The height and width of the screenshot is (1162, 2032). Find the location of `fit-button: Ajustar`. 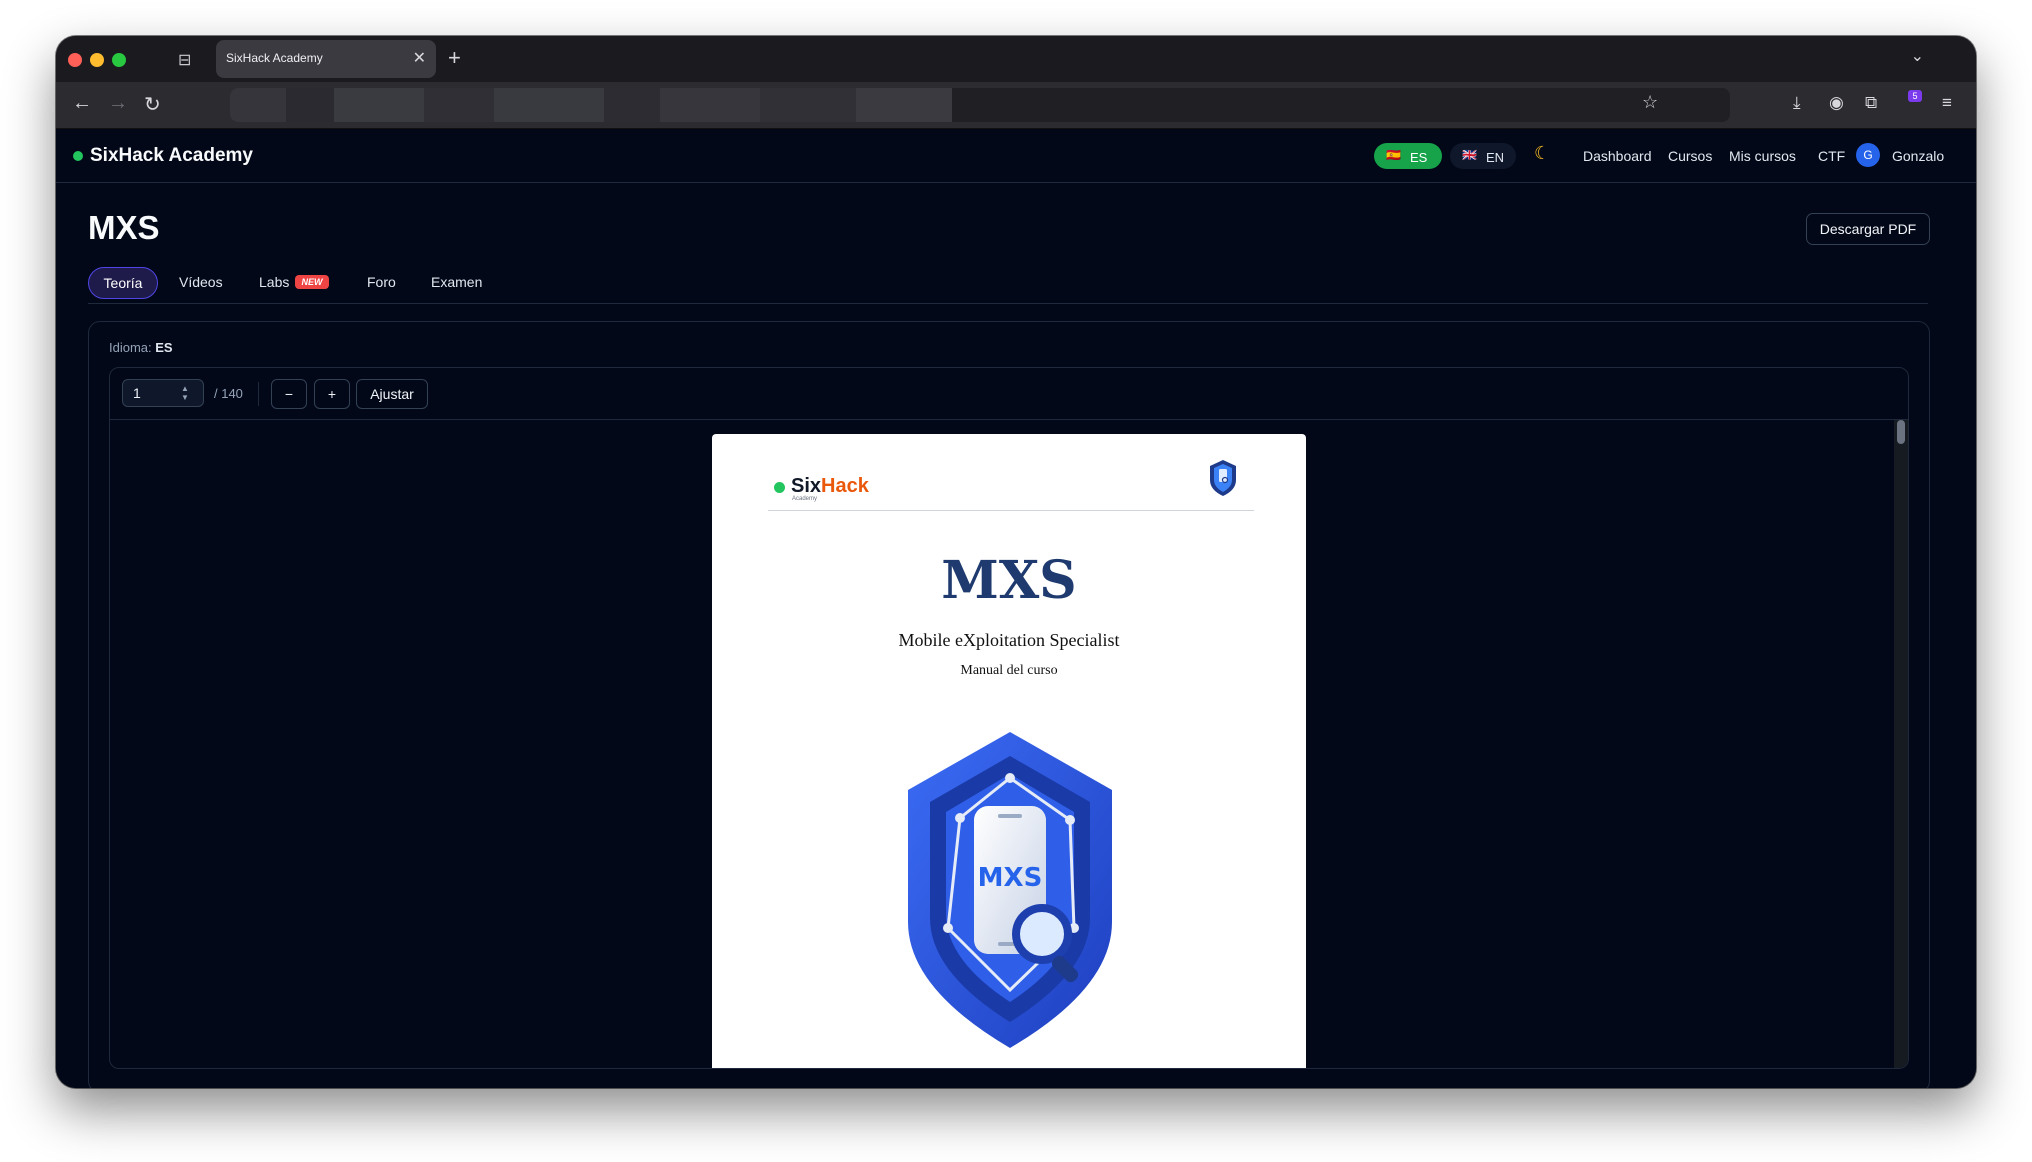

fit-button: Ajustar is located at coordinates (392, 394).